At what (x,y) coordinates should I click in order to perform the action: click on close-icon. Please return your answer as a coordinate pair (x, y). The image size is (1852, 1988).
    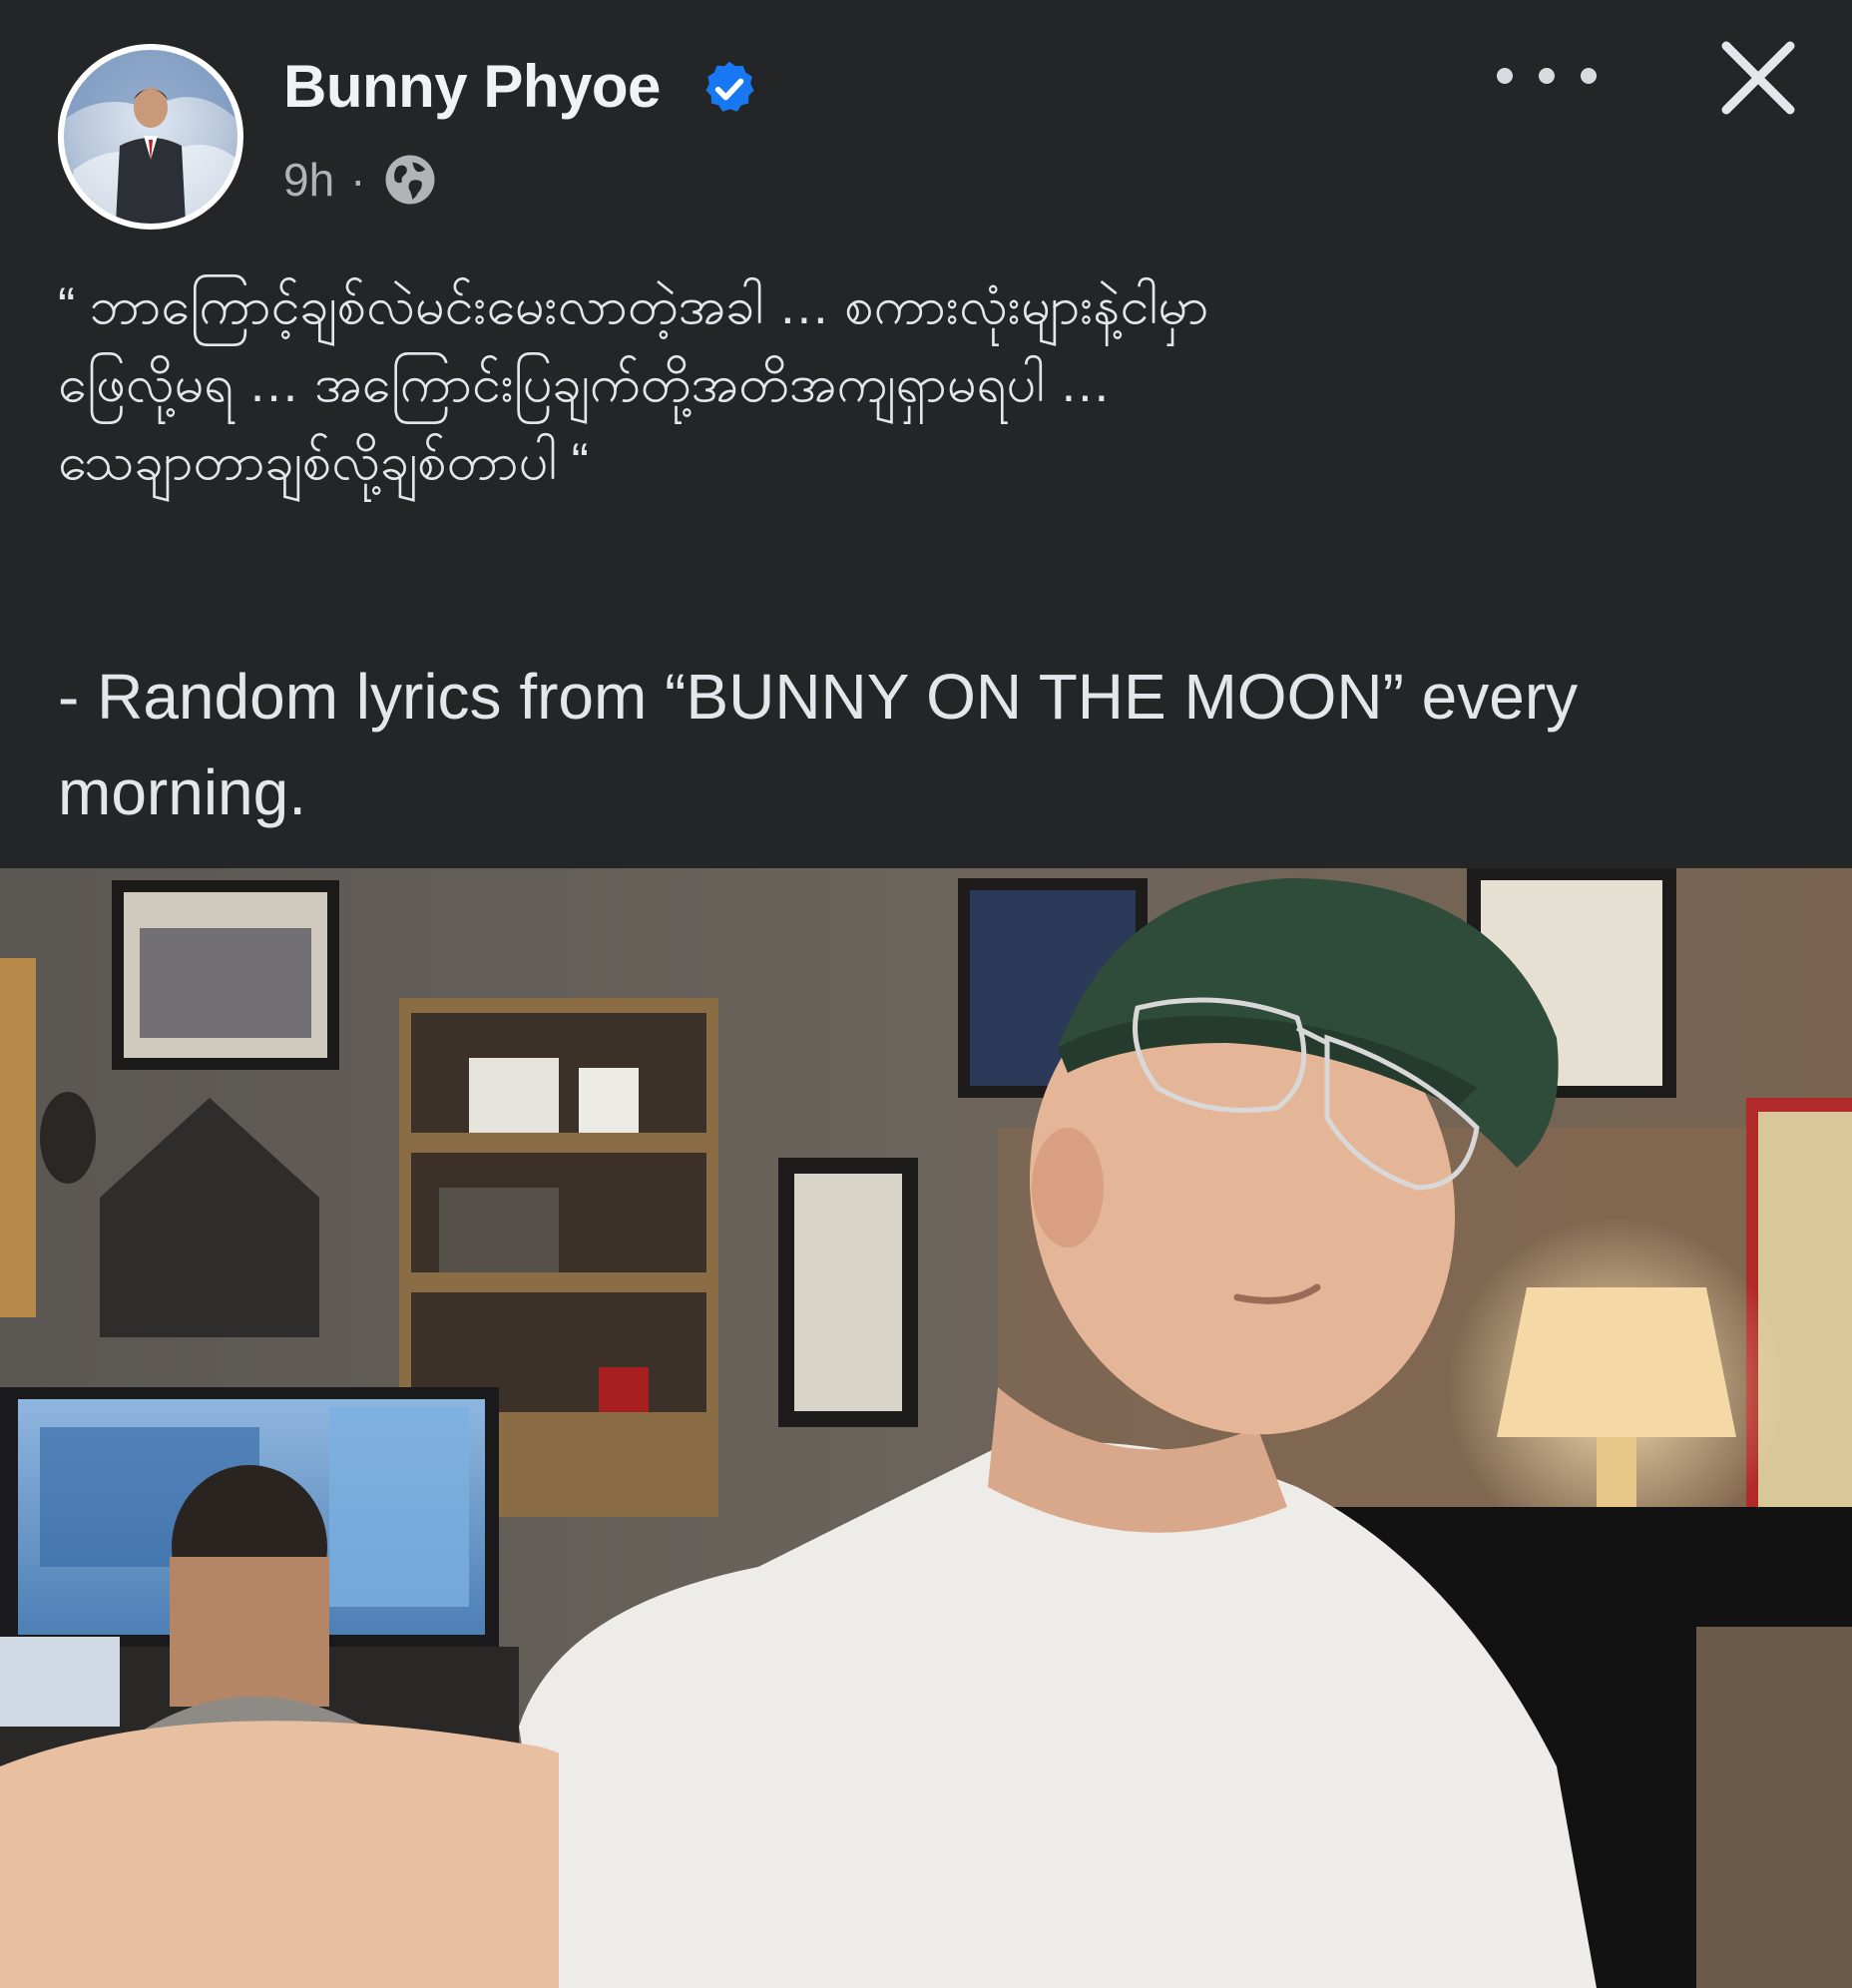
    Looking at the image, I should click on (1758, 78).